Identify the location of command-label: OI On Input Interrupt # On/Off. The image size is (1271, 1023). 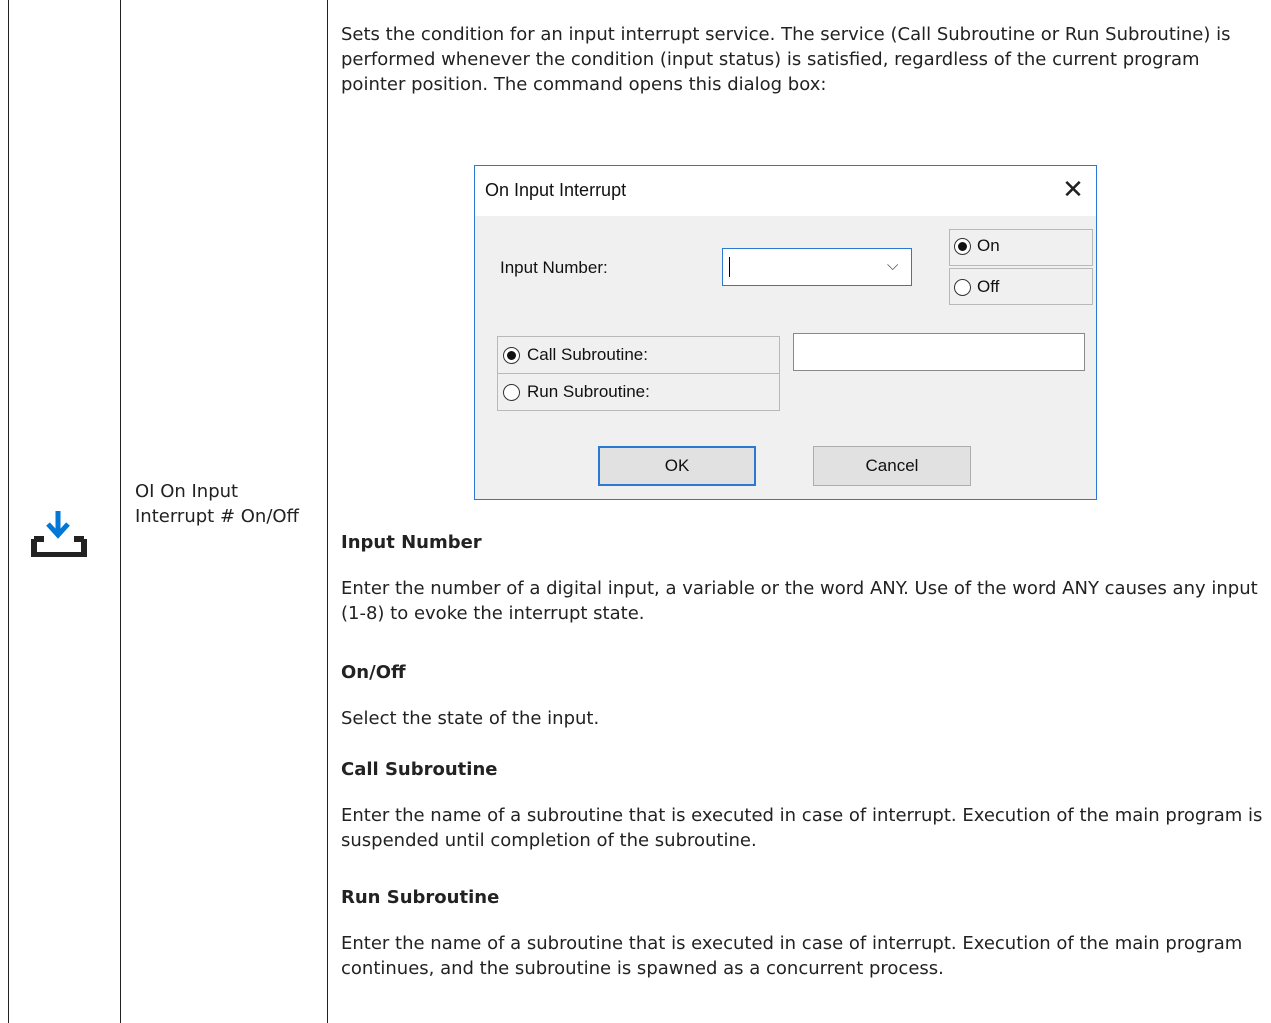
(217, 504).